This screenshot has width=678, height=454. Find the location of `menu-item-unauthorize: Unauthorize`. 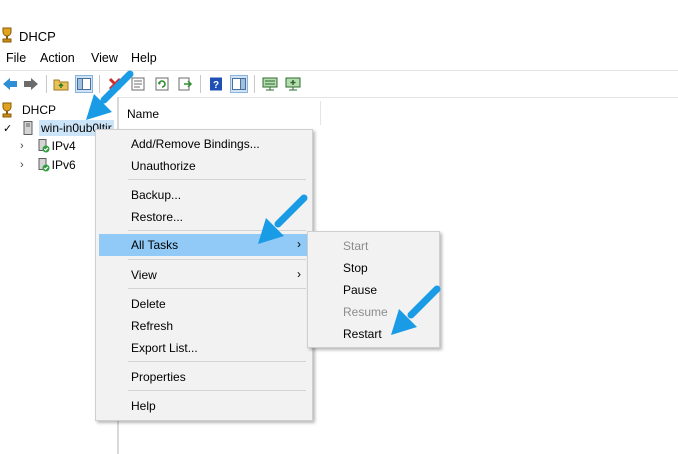

menu-item-unauthorize: Unauthorize is located at coordinates (204, 165).